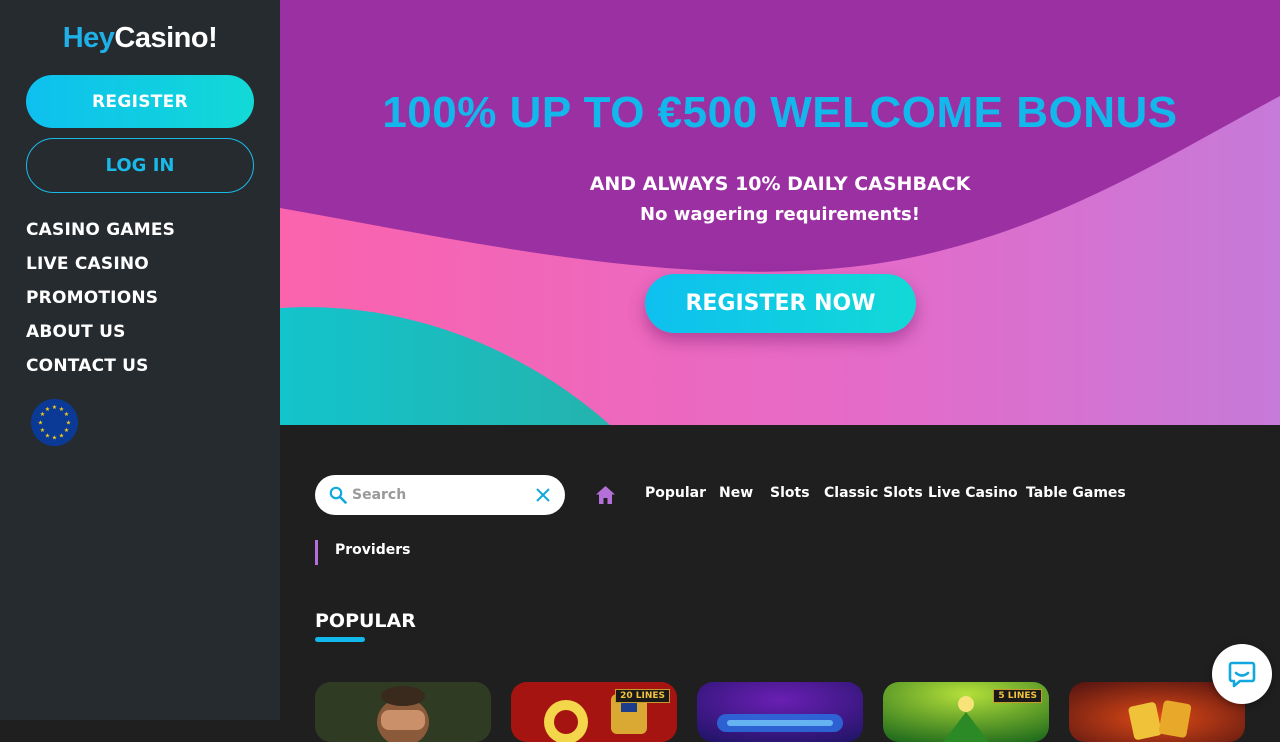  Describe the element at coordinates (100, 269) in the screenshot. I see `sidebar-item-live-casino: LIVE CASINO` at that location.